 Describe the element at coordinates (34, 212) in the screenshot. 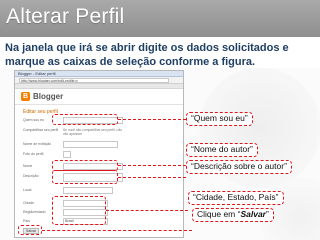

I see `field-label: Região/estado` at that location.